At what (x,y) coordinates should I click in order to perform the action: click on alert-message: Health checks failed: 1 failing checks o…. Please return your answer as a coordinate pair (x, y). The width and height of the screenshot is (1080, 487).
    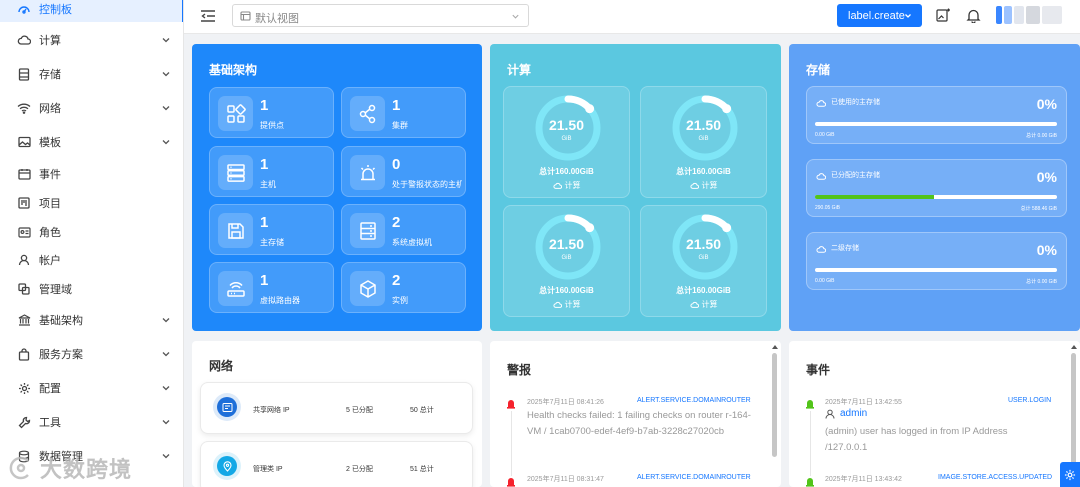
    Looking at the image, I should click on (639, 423).